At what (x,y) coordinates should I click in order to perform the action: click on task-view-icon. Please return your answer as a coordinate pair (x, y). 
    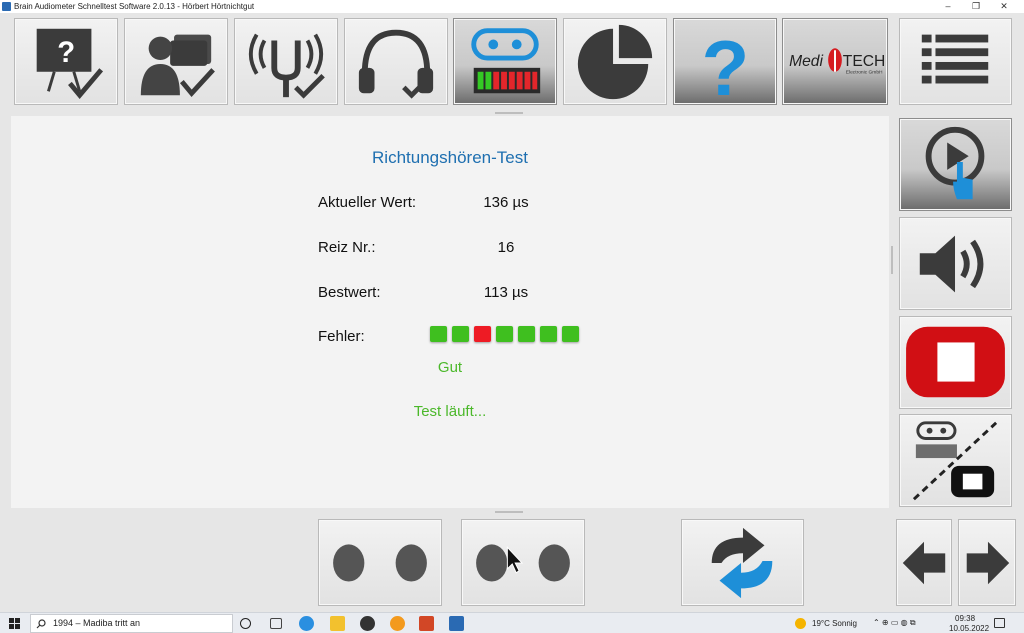
    Looking at the image, I should click on (245, 623).